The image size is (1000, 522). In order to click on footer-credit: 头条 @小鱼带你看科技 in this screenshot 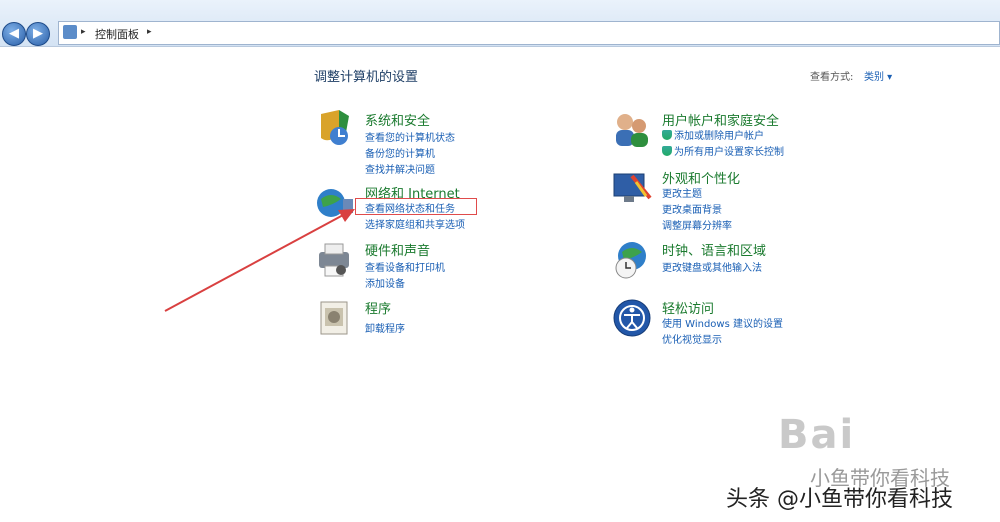, I will do `click(839, 499)`.